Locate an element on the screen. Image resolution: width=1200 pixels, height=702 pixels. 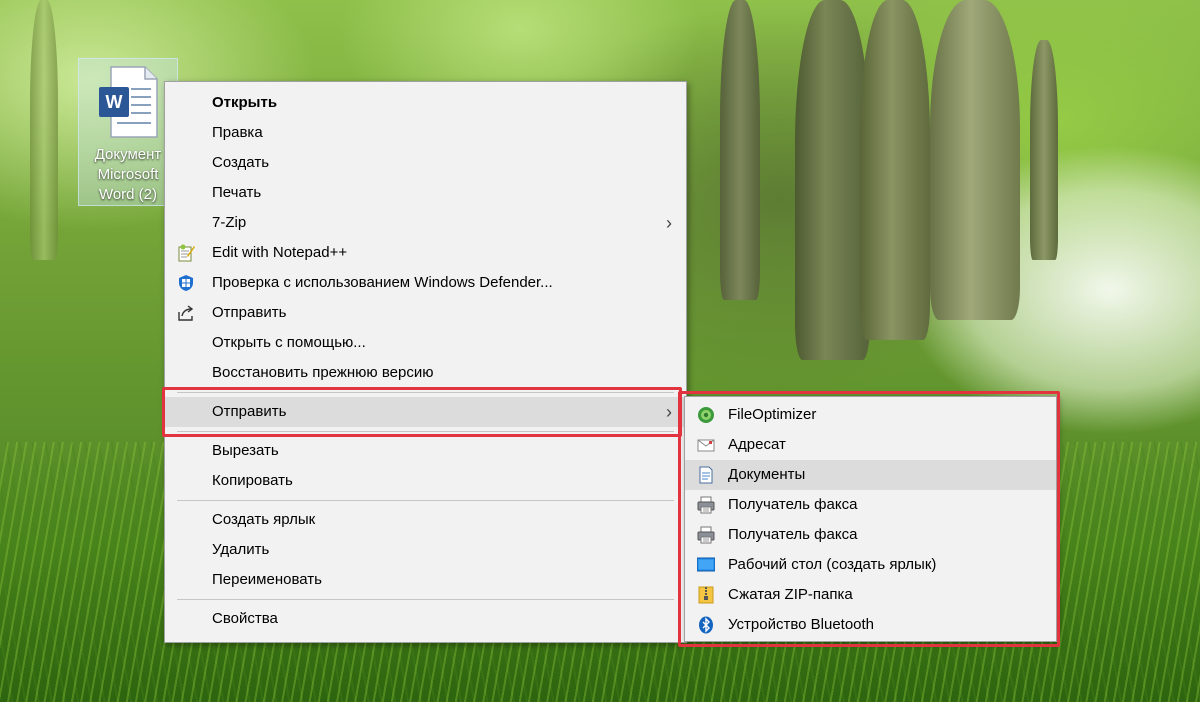
menu-item-label: Вырезать is located at coordinates (245, 450).